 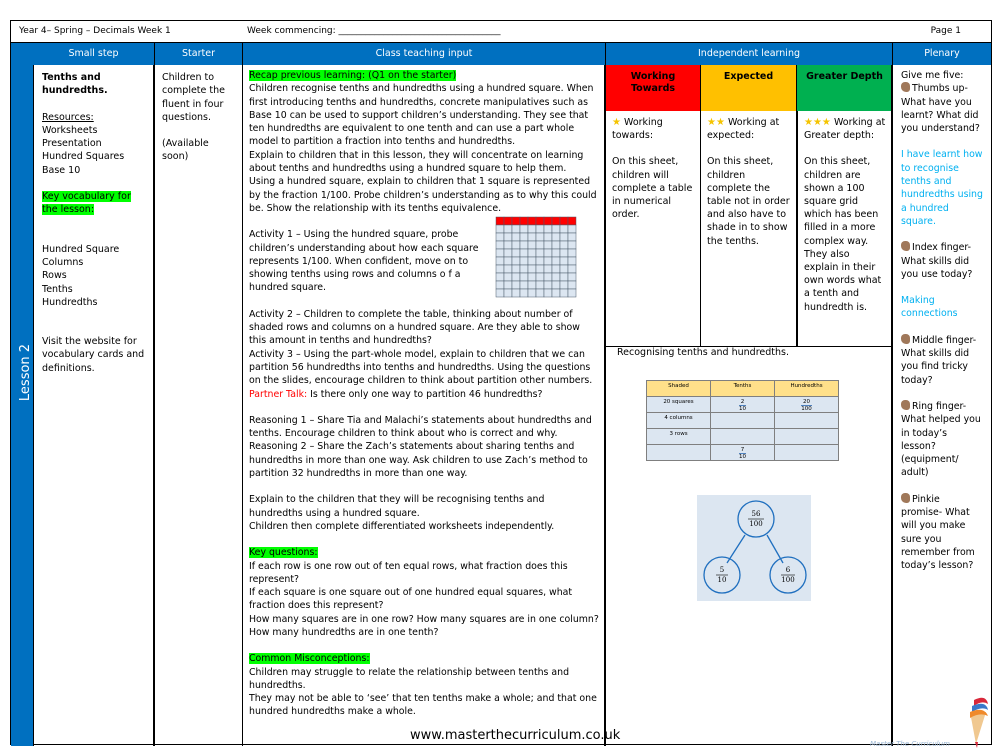 What do you see at coordinates (945, 31) in the screenshot?
I see `page-number: Page 1` at bounding box center [945, 31].